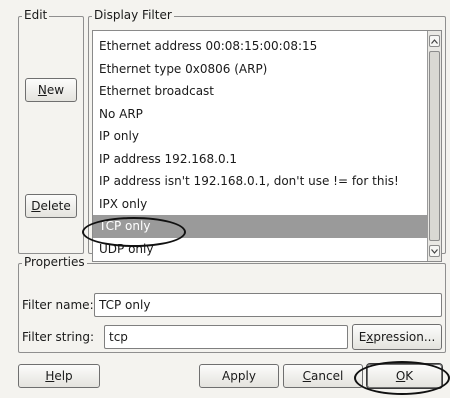  I want to click on help-button-mnemonic: H, so click(50, 376).